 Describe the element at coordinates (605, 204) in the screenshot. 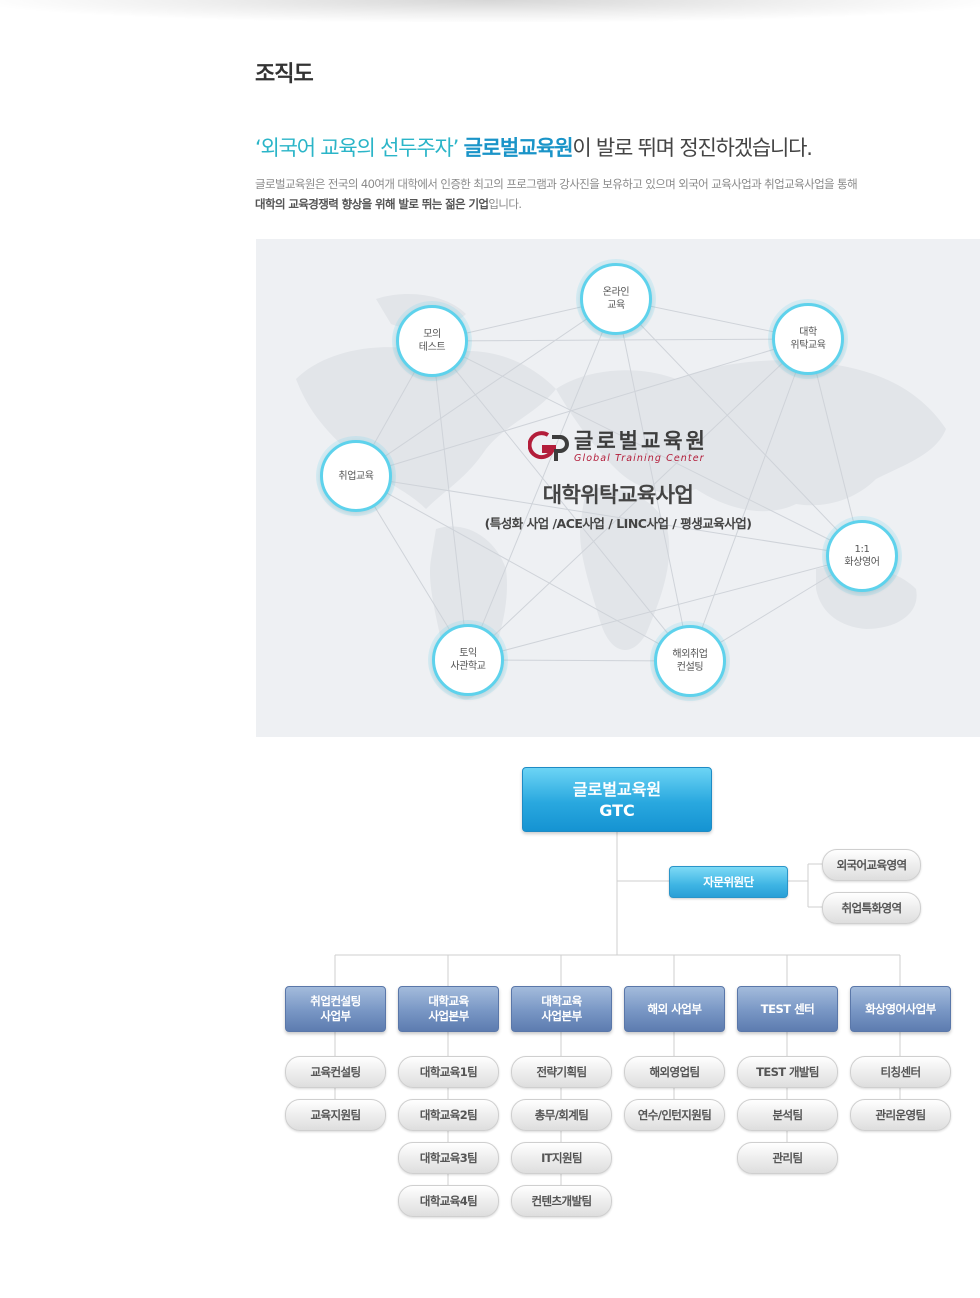

I see `intro-line-2: 대학의 교육경쟁력 향상을 위해 발로 뛰는 젊은 기업입니다.` at that location.